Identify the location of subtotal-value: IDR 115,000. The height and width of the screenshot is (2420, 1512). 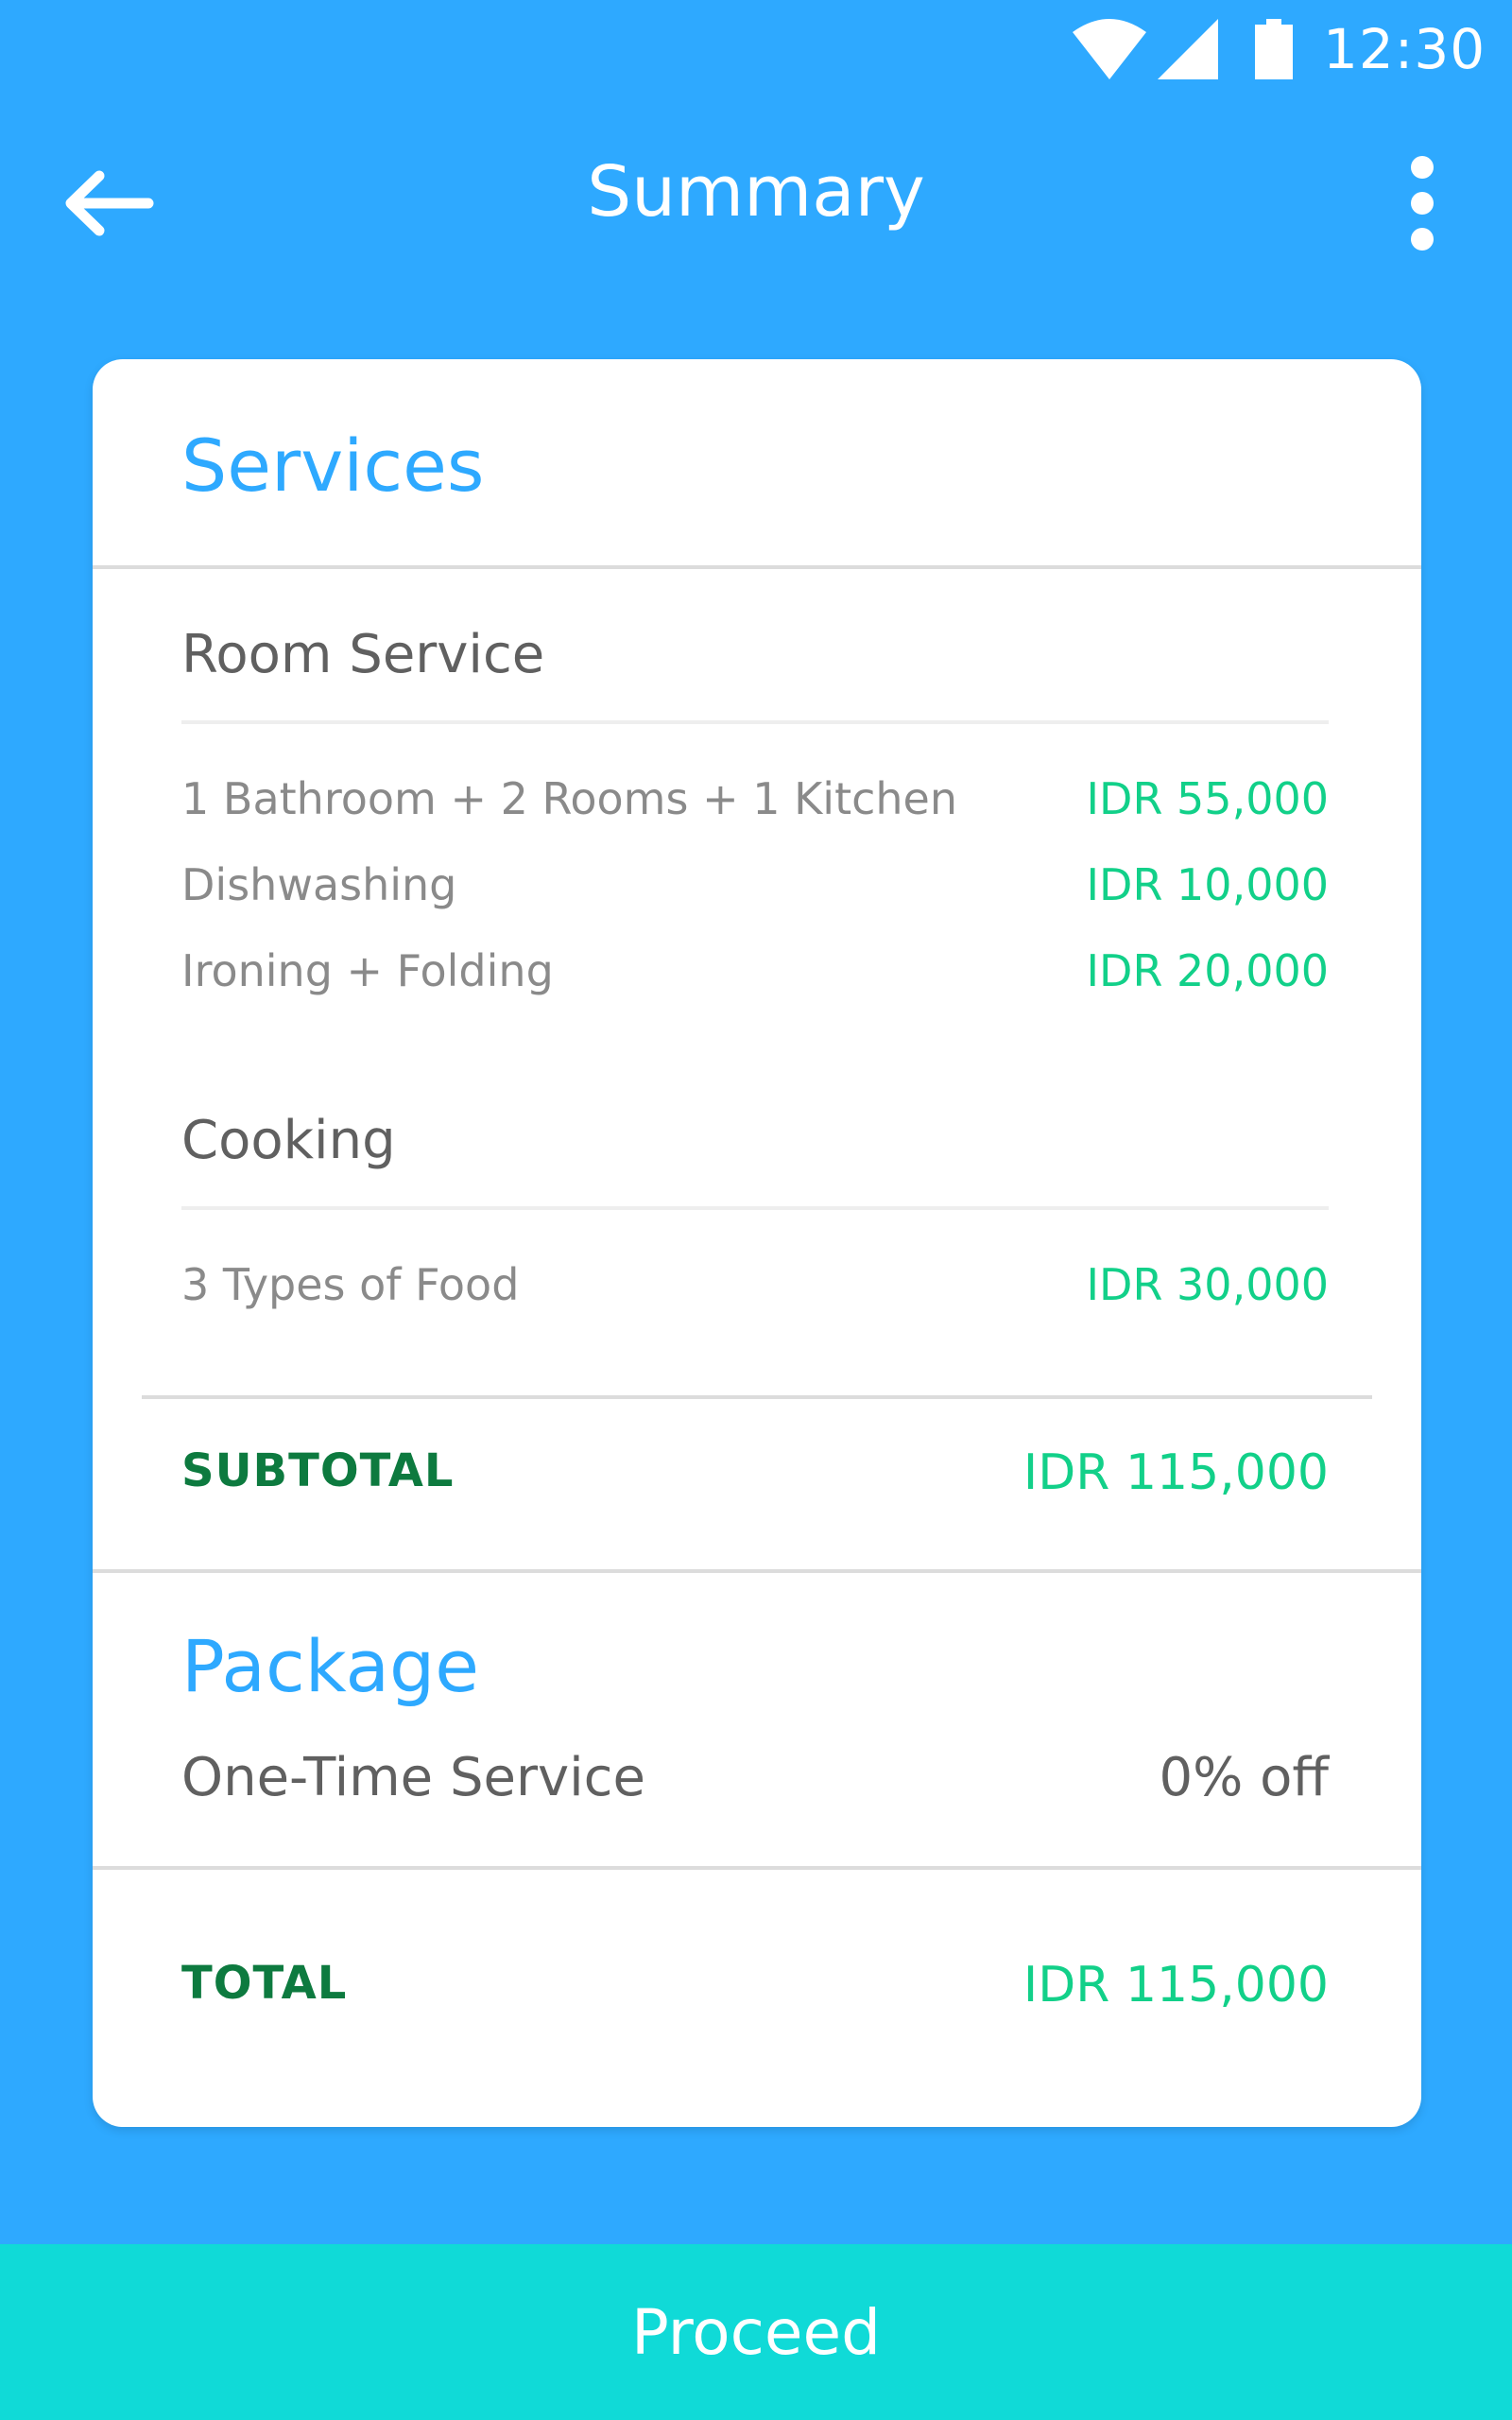
(1175, 1473).